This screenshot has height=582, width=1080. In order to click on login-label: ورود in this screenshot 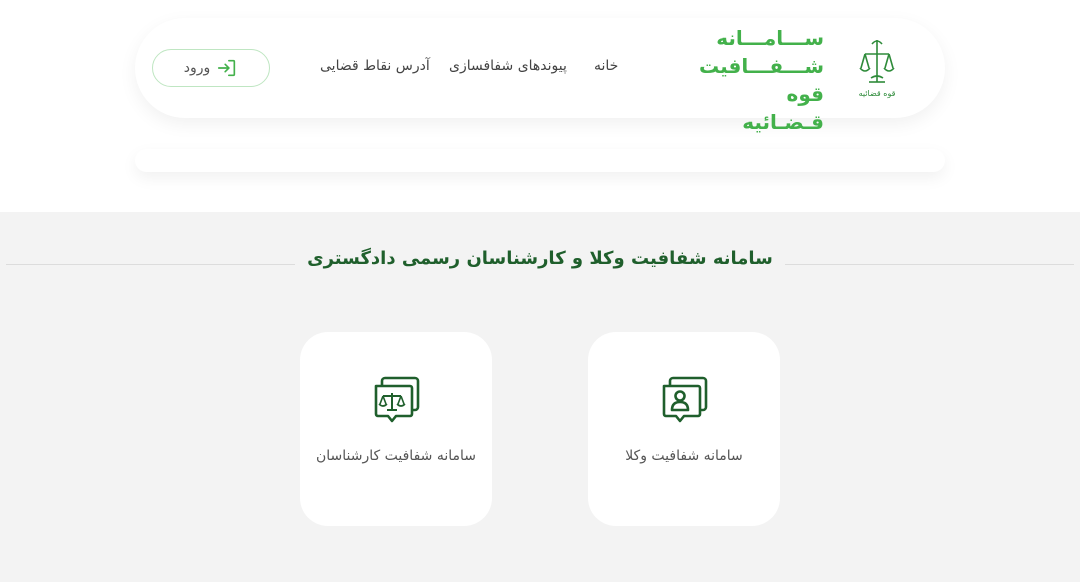, I will do `click(197, 68)`.